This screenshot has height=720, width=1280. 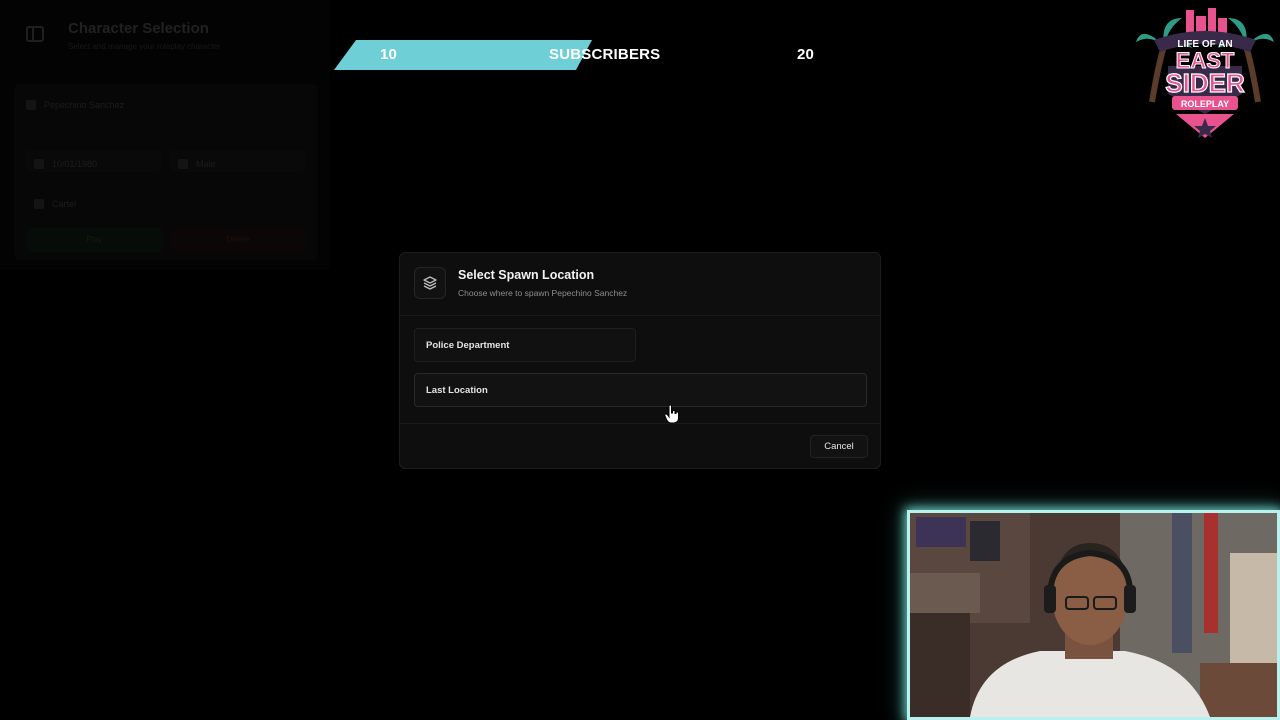 I want to click on character-selection-title: Character Selection, so click(x=138, y=28).